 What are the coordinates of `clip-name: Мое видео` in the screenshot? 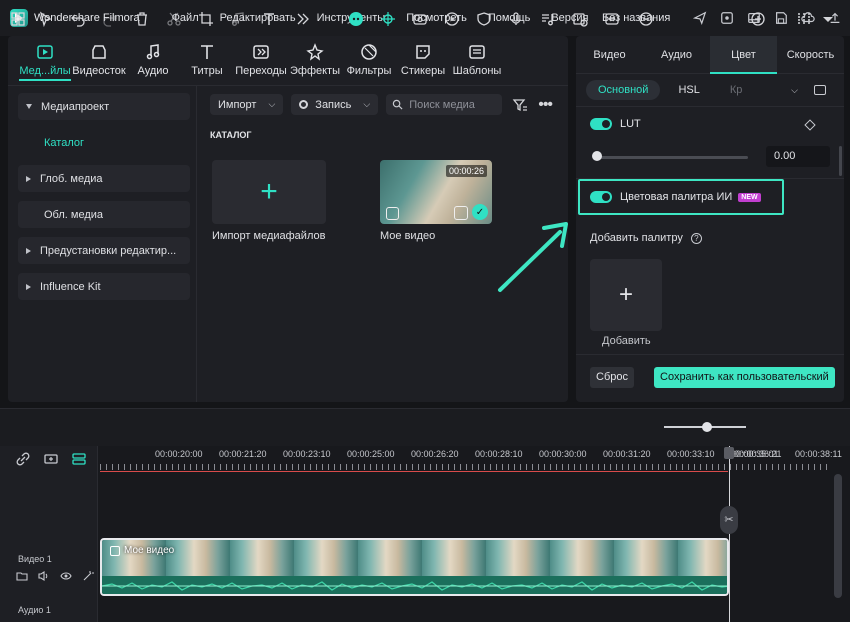 It's located at (149, 550).